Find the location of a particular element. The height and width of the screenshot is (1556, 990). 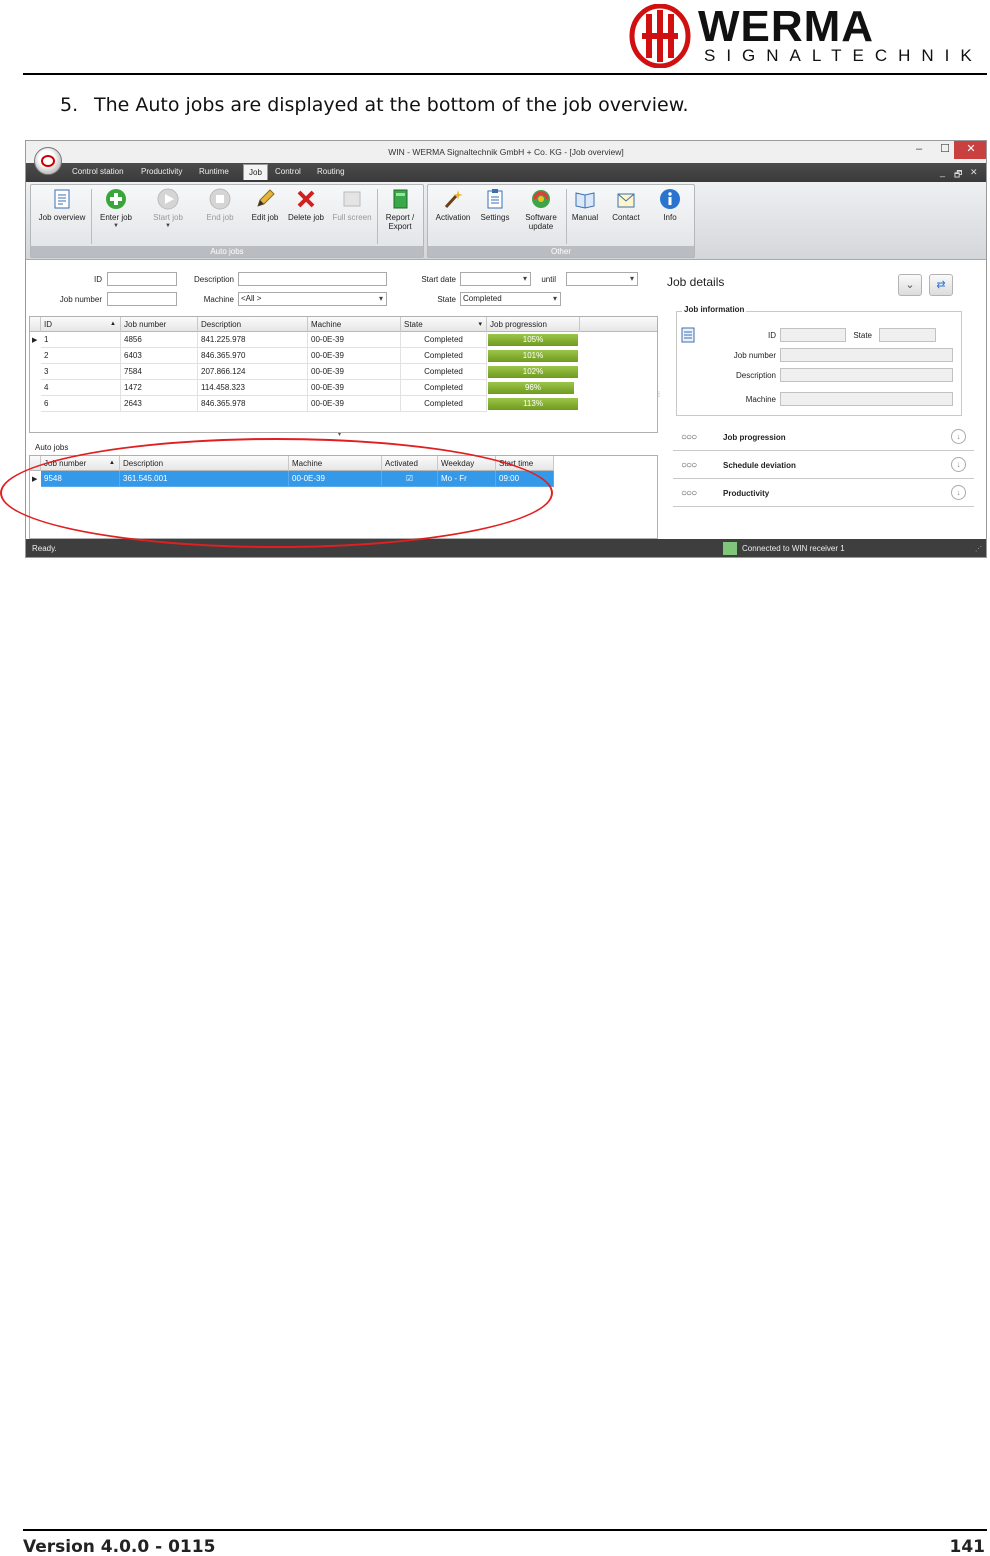

filter-state-select: Completed is located at coordinates (510, 299).